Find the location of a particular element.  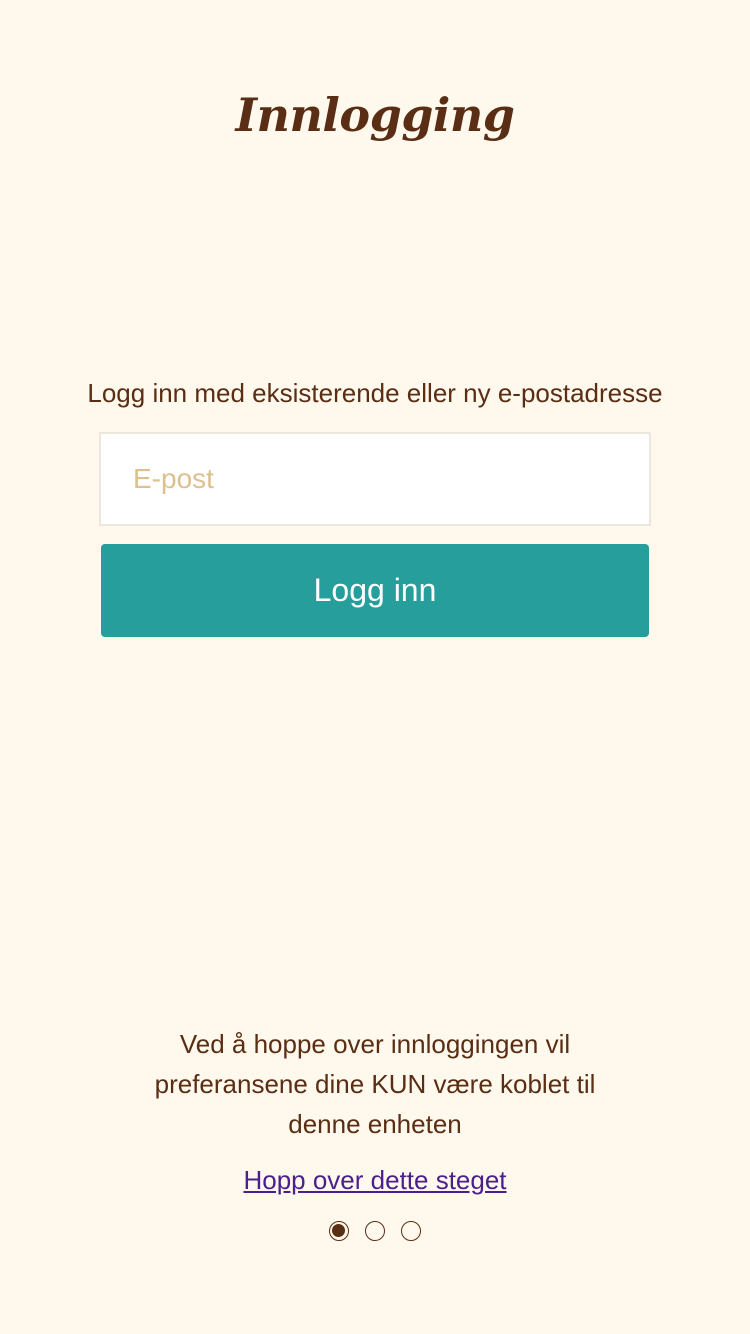

page-title: Innlogging is located at coordinates (375, 115).